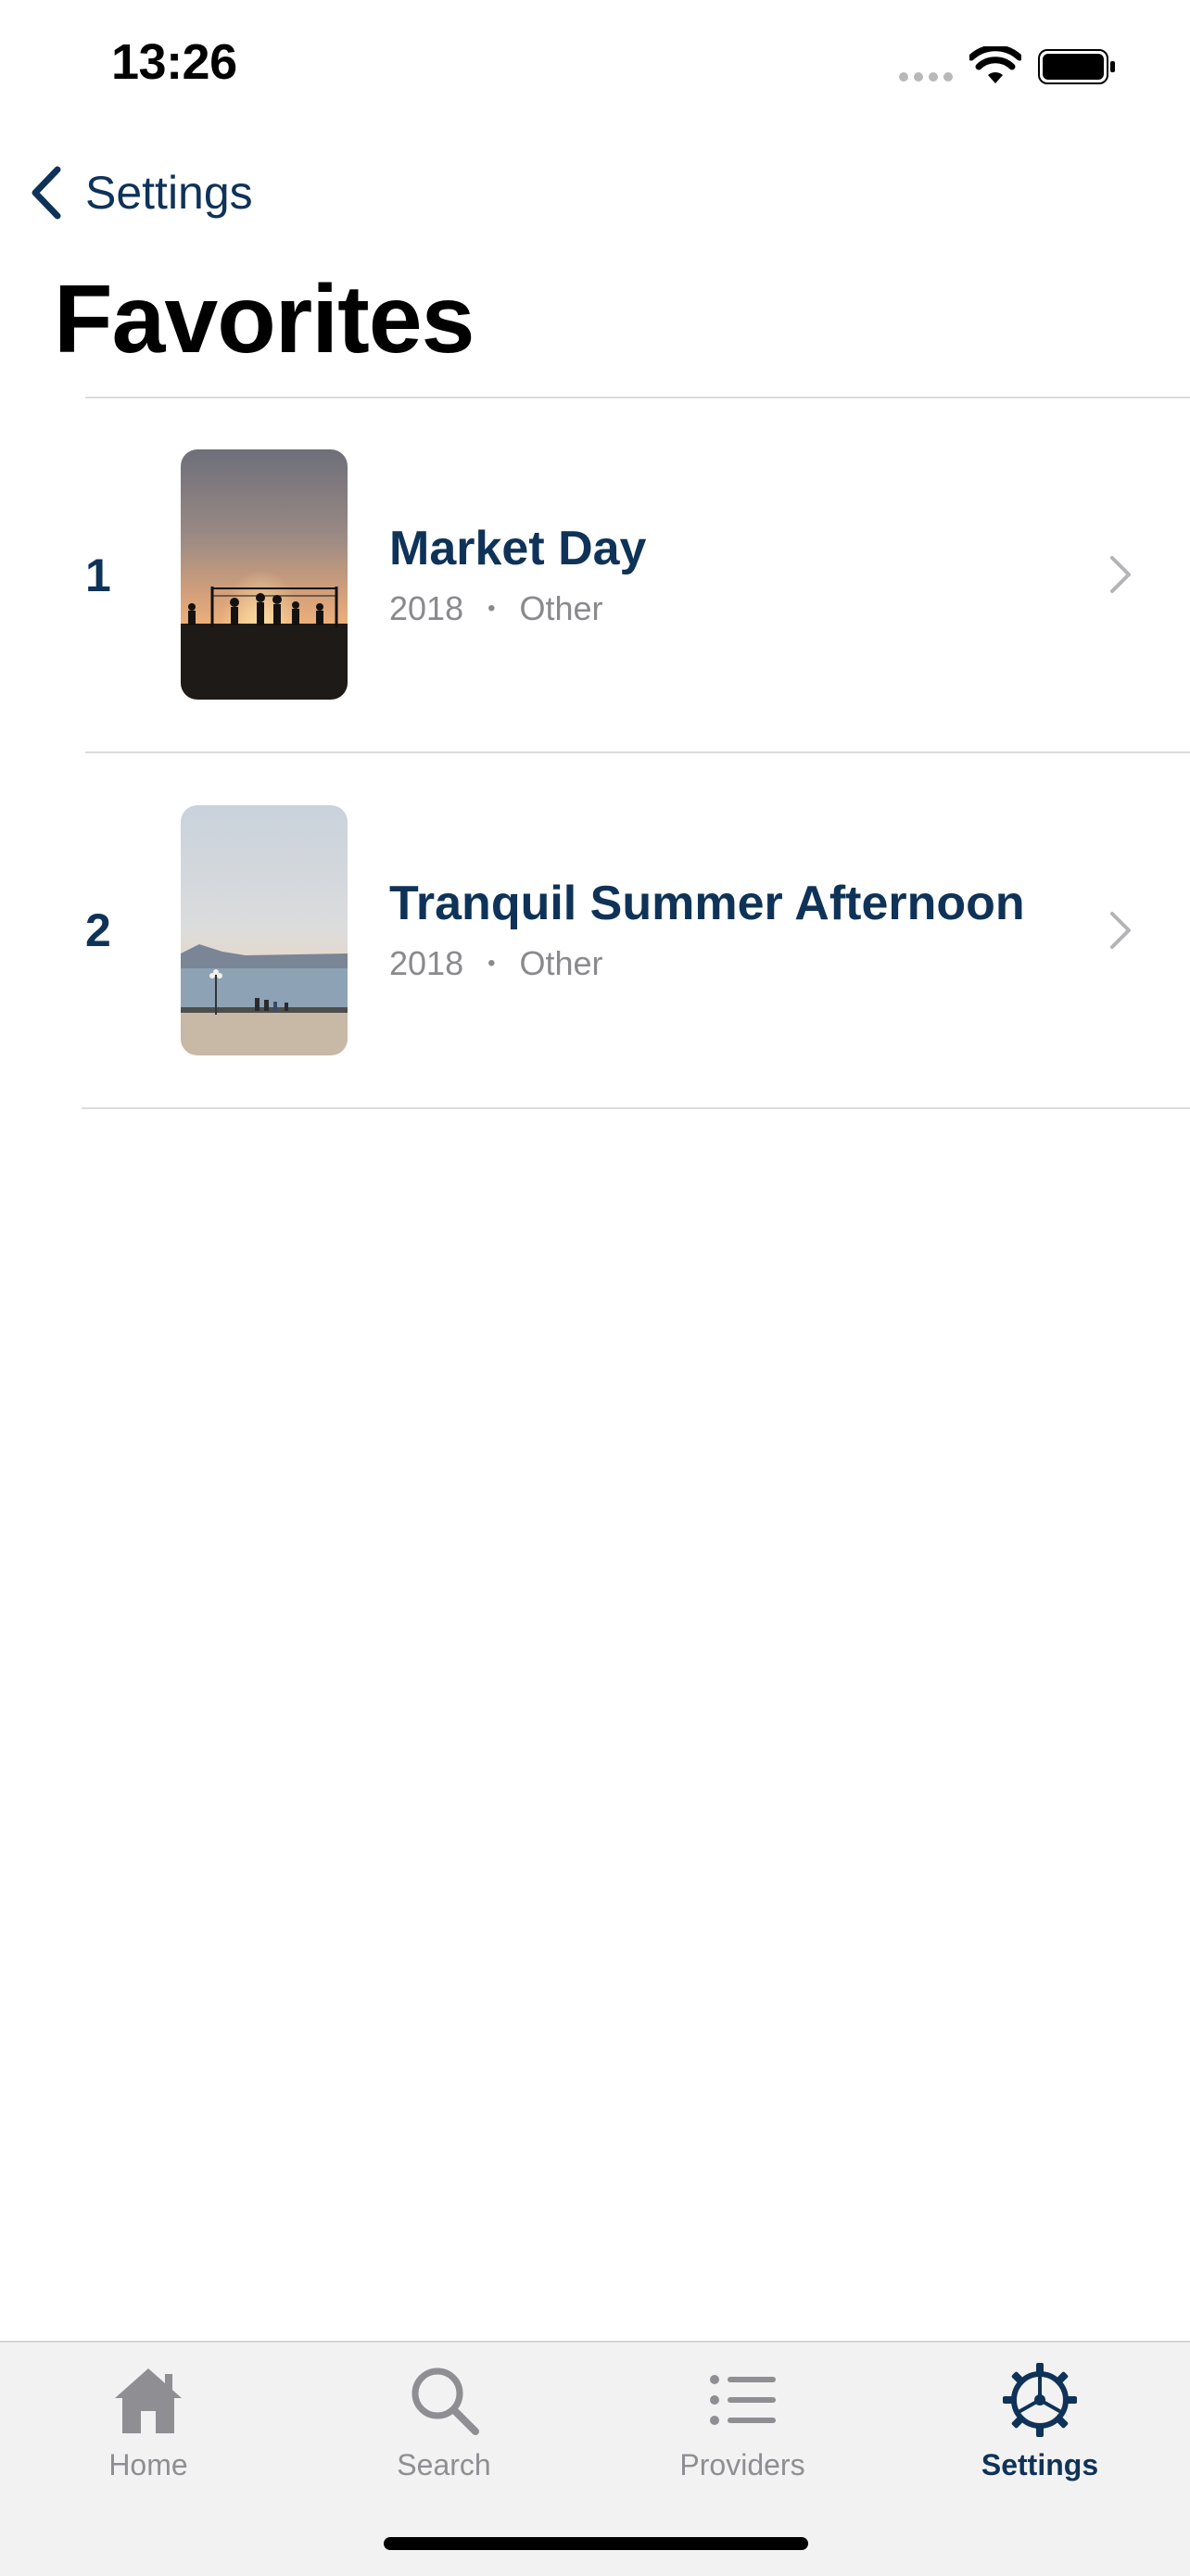 The width and height of the screenshot is (1190, 2576). I want to click on cellular-signal-icon, so click(926, 77).